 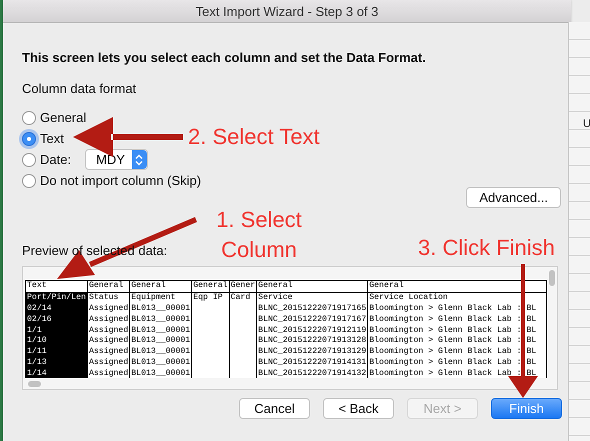 I want to click on annotation-text: 2. Select Text, so click(x=254, y=137).